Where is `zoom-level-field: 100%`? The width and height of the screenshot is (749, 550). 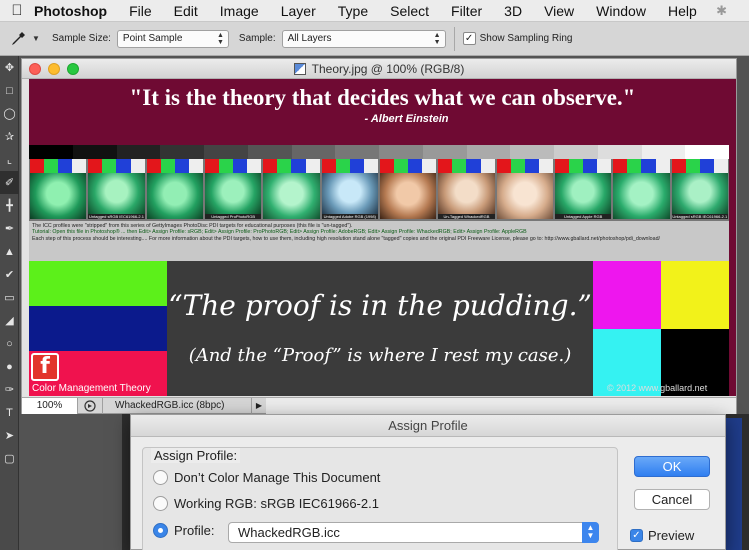 zoom-level-field: 100% is located at coordinates (50, 405).